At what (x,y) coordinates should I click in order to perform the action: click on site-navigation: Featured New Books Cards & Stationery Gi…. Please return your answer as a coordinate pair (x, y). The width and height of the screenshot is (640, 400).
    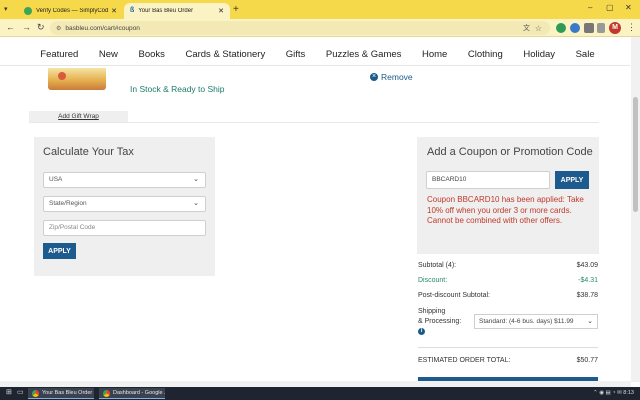
    Looking at the image, I should click on (315, 55).